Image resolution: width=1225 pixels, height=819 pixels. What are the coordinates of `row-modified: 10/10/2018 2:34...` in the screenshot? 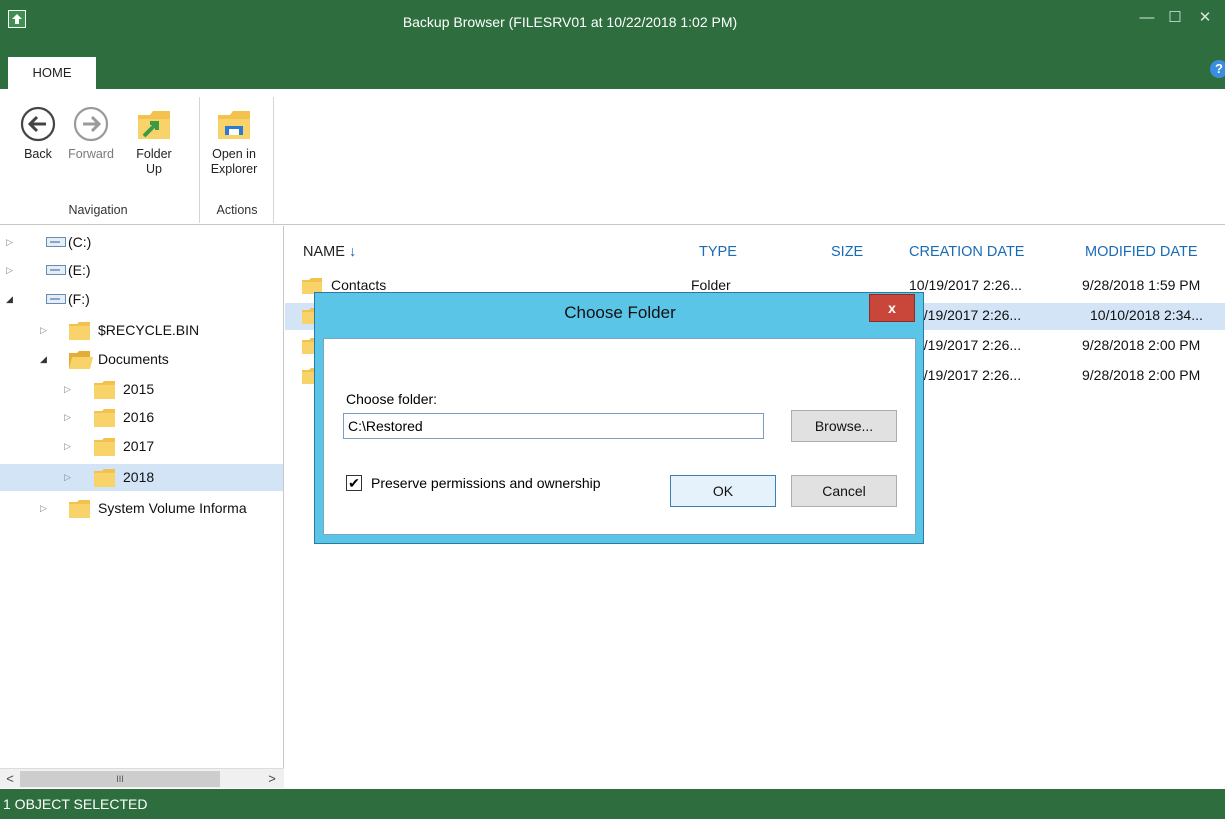 It's located at (1146, 315).